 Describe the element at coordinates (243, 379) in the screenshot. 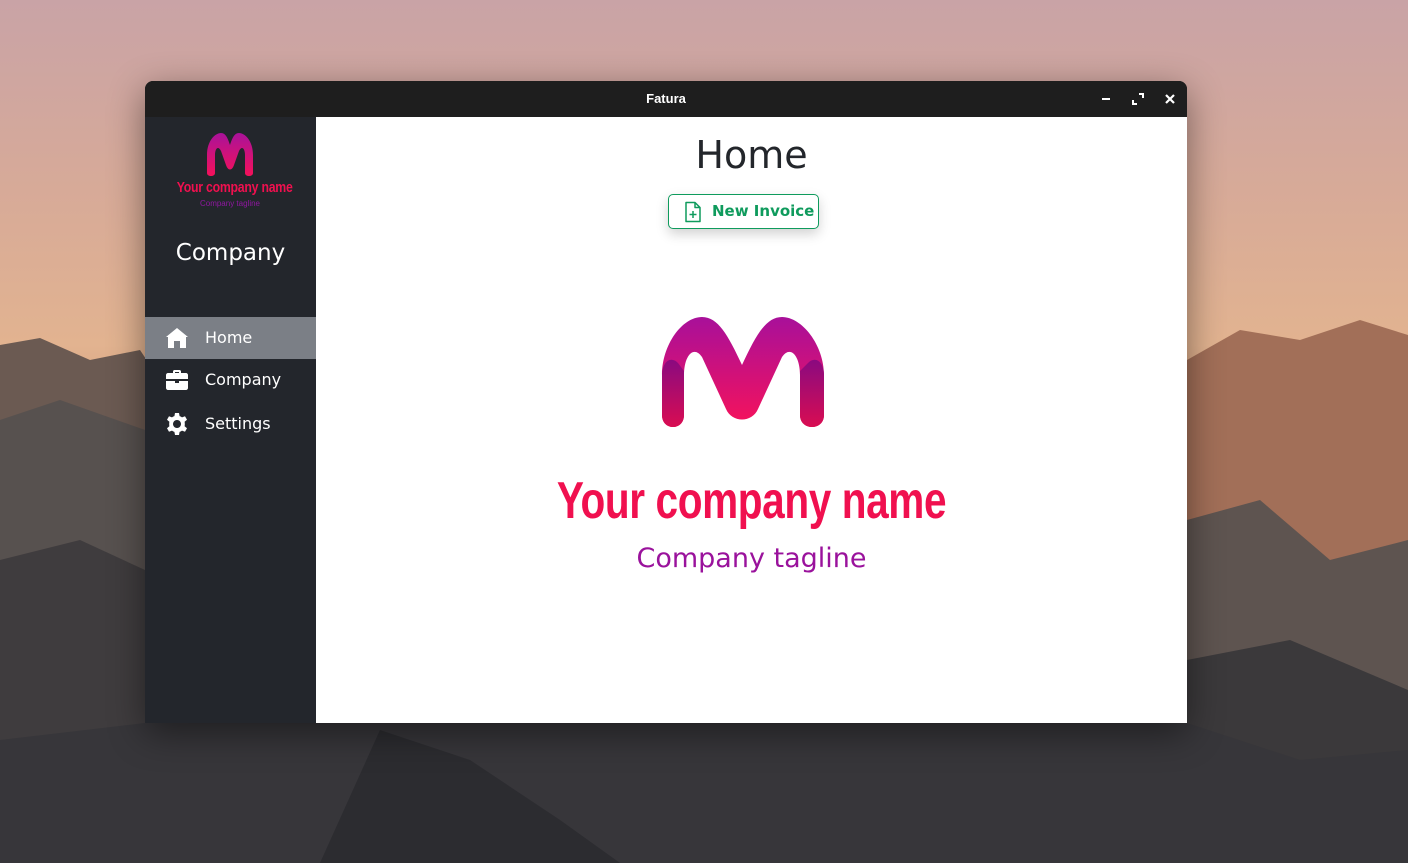

I see `sidebar-item-label: Company` at that location.